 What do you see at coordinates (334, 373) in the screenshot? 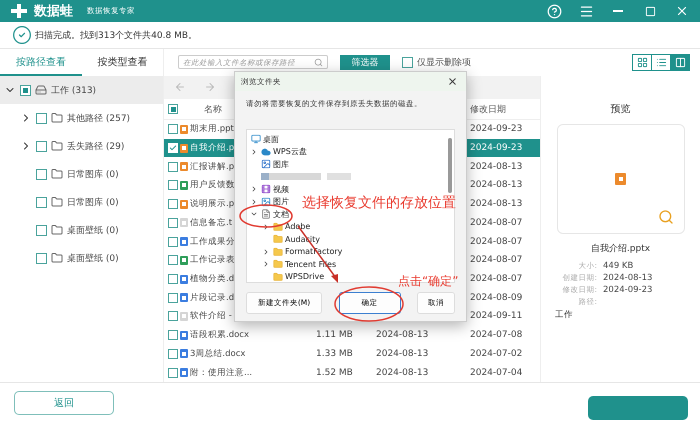
I see `file-size: 1.52 MB` at bounding box center [334, 373].